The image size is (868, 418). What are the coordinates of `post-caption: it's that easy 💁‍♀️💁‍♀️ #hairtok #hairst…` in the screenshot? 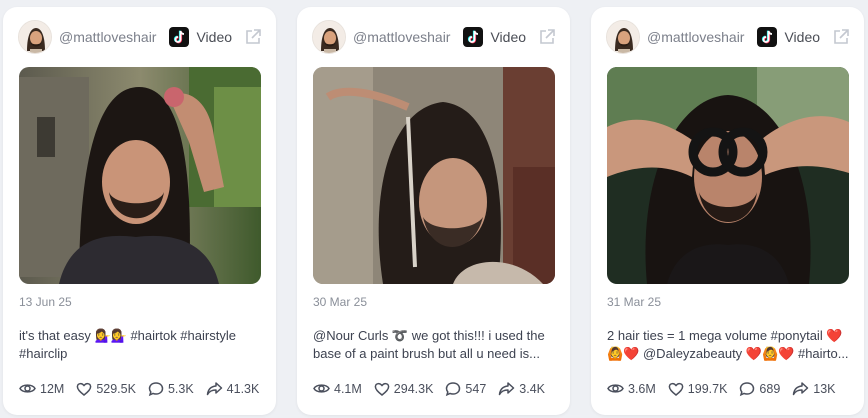 It's located at (127, 344).